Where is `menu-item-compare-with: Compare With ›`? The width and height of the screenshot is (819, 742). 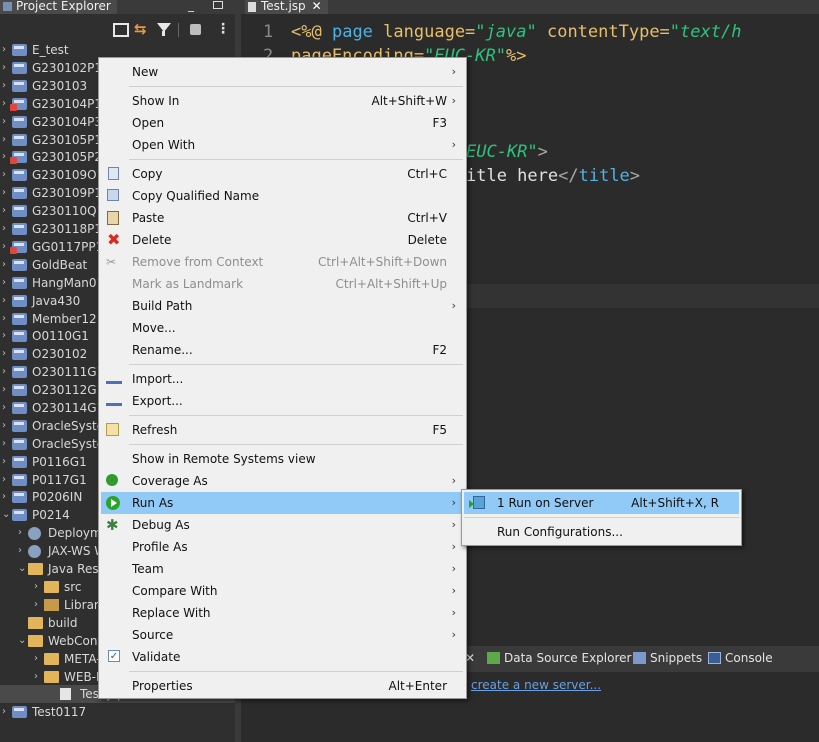 menu-item-compare-with: Compare With › is located at coordinates (282, 591).